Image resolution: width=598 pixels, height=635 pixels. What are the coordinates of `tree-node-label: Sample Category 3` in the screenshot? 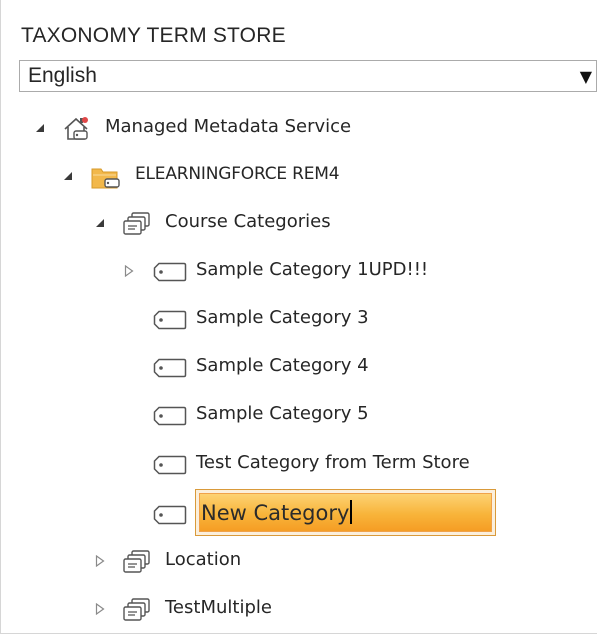 It's located at (282, 317).